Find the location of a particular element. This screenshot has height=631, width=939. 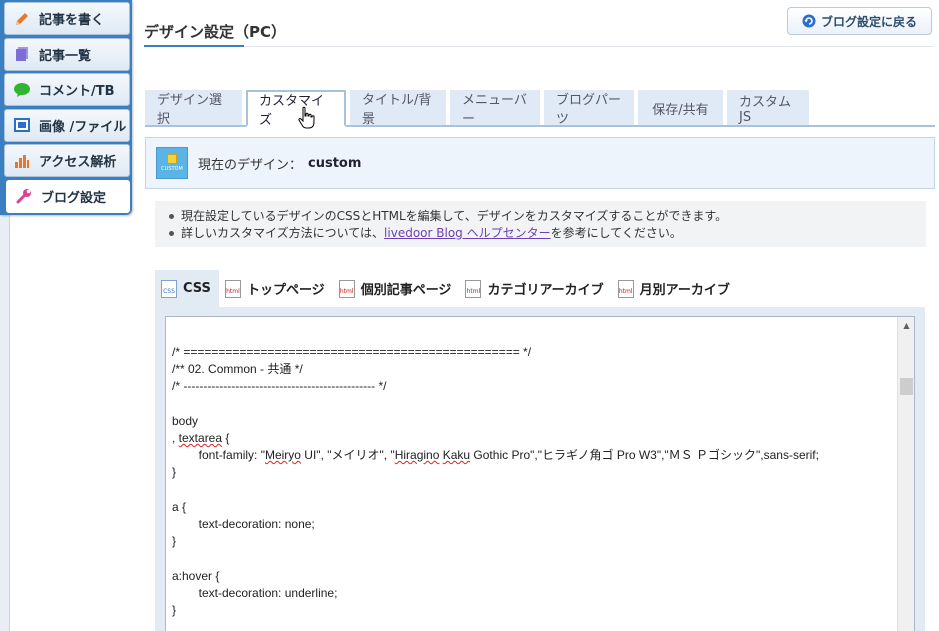

code-token-misspelled: Kaku is located at coordinates (456, 455).